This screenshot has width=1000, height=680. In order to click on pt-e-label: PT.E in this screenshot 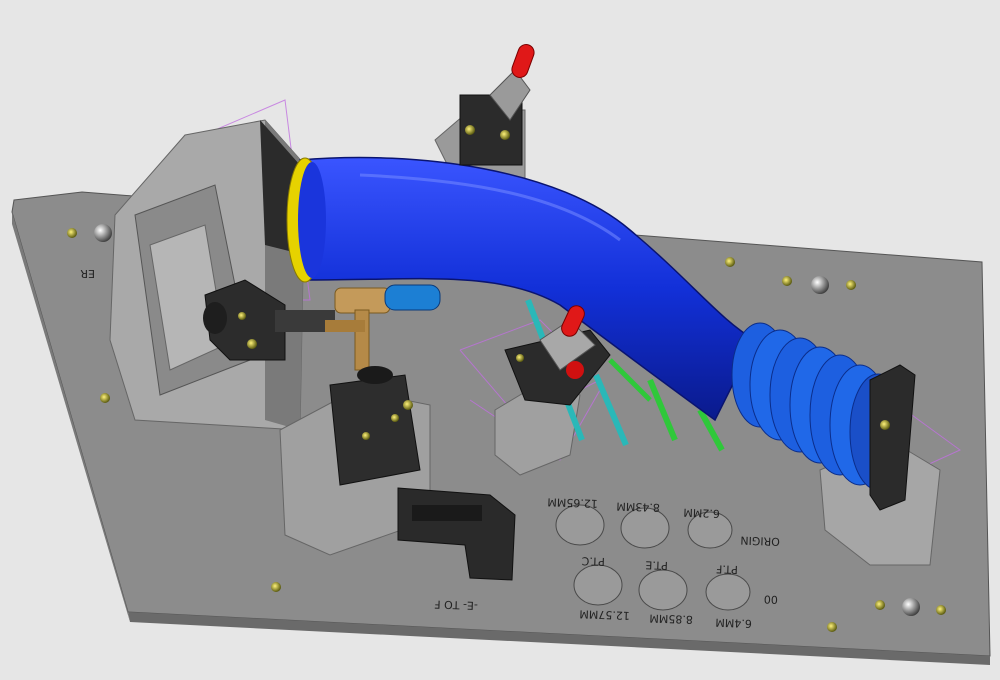, I will do `click(656, 565)`.